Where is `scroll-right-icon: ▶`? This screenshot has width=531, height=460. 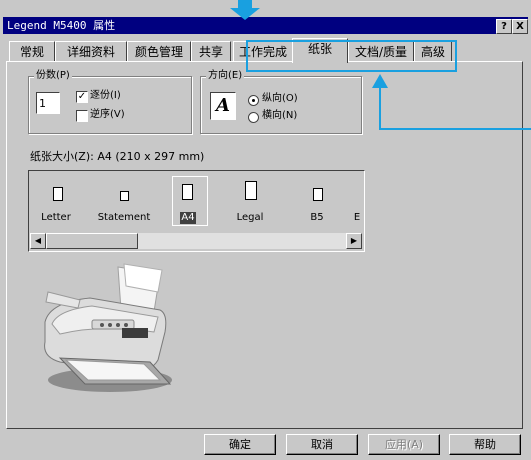 scroll-right-icon: ▶ is located at coordinates (354, 241).